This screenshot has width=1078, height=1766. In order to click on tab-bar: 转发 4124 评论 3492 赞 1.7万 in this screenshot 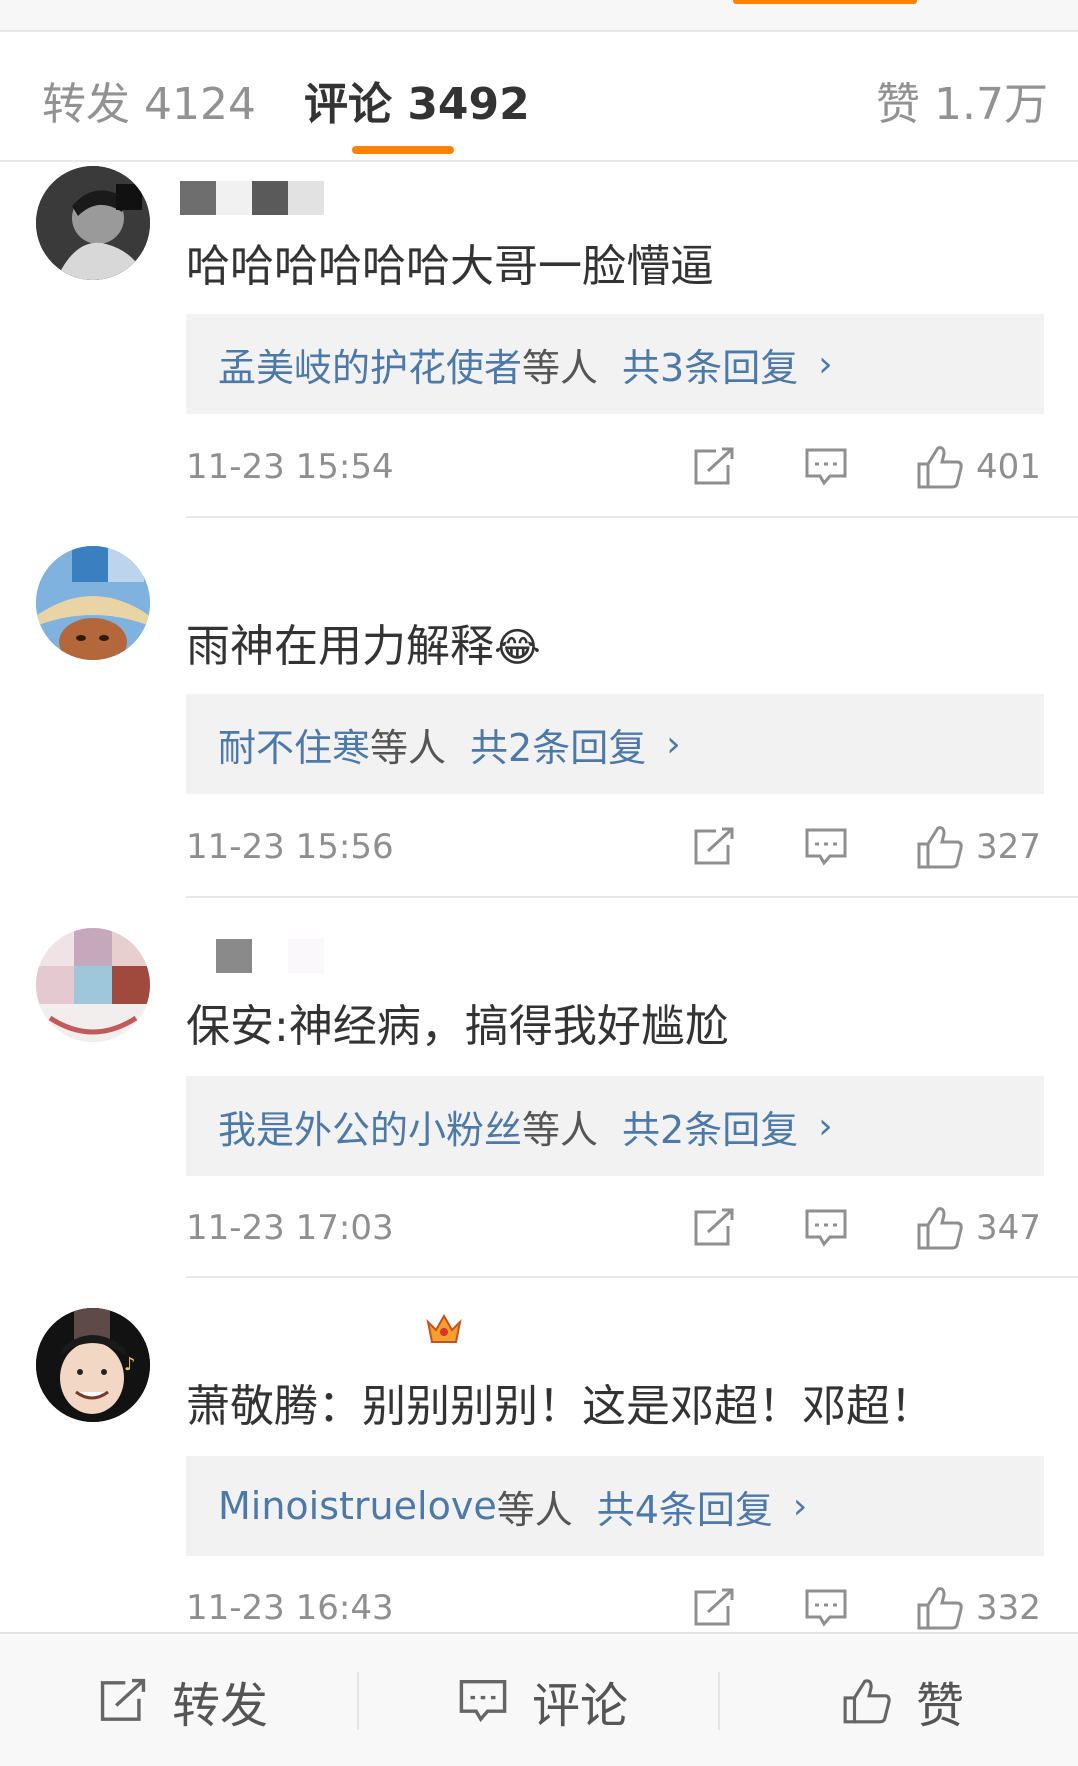, I will do `click(539, 98)`.